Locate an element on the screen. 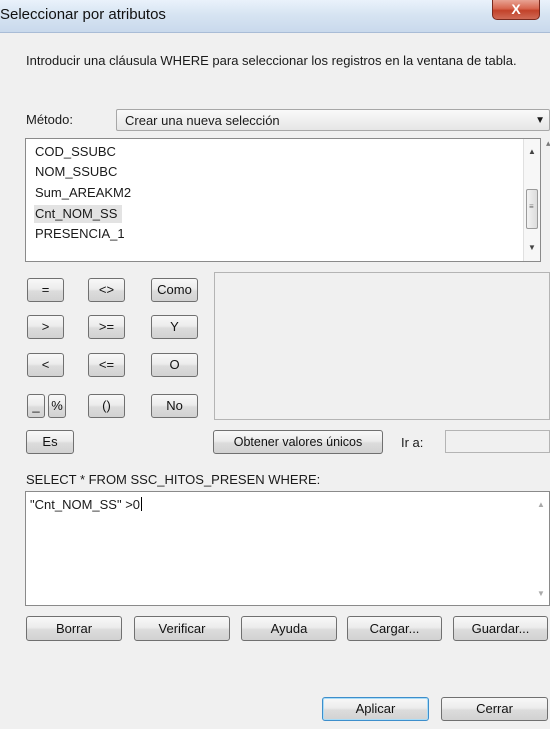  and-button: Y is located at coordinates (174, 327).